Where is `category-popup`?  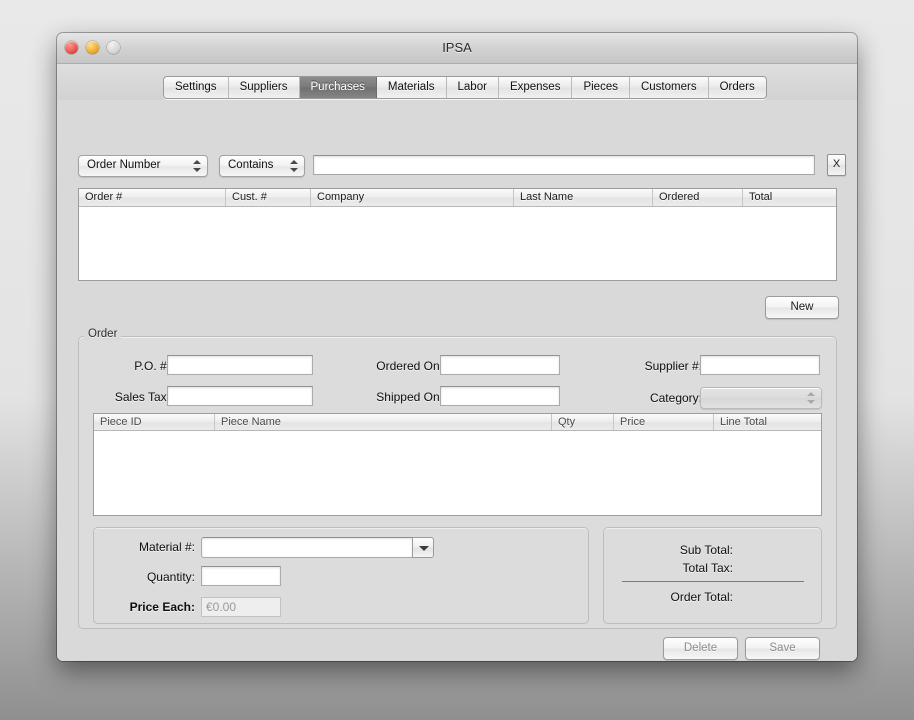 category-popup is located at coordinates (761, 398).